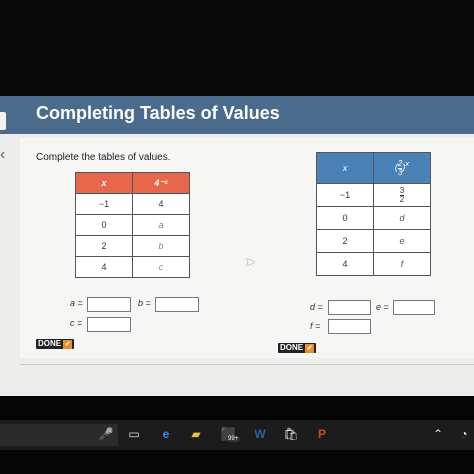 The width and height of the screenshot is (474, 474). Describe the element at coordinates (402, 195) in the screenshot. I see `table-cell-fraction: 32` at that location.